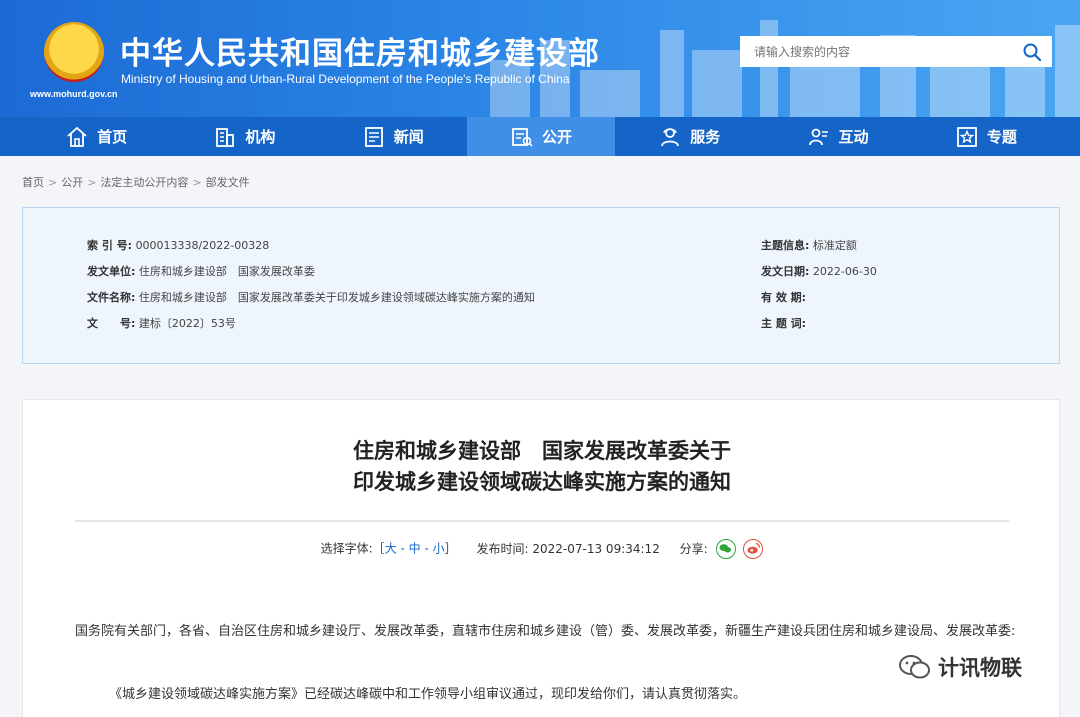 Image resolution: width=1080 pixels, height=717 pixels. What do you see at coordinates (522, 137) in the screenshot?
I see `public-doc-icon` at bounding box center [522, 137].